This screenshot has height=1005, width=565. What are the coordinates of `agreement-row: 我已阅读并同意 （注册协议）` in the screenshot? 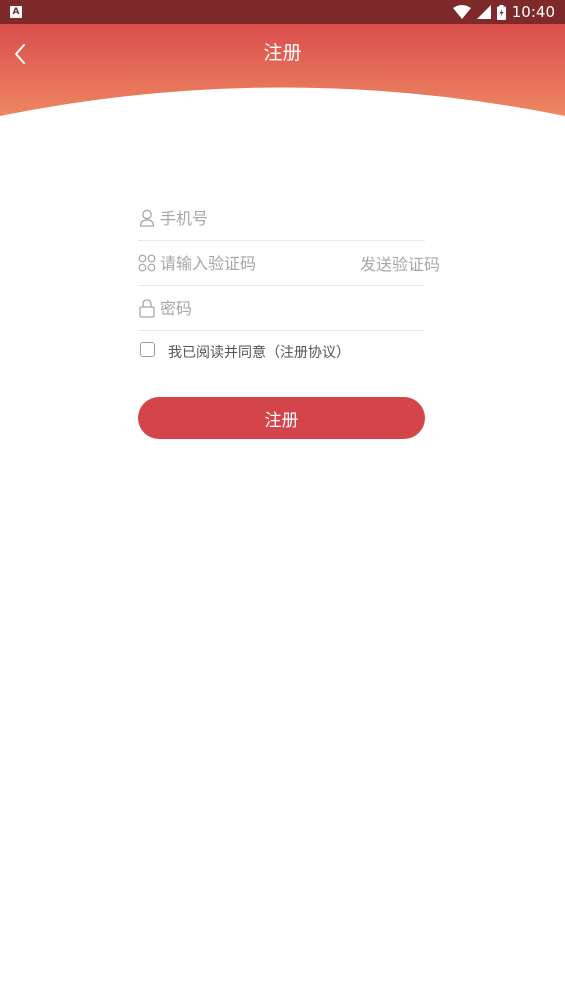 It's located at (281, 352).